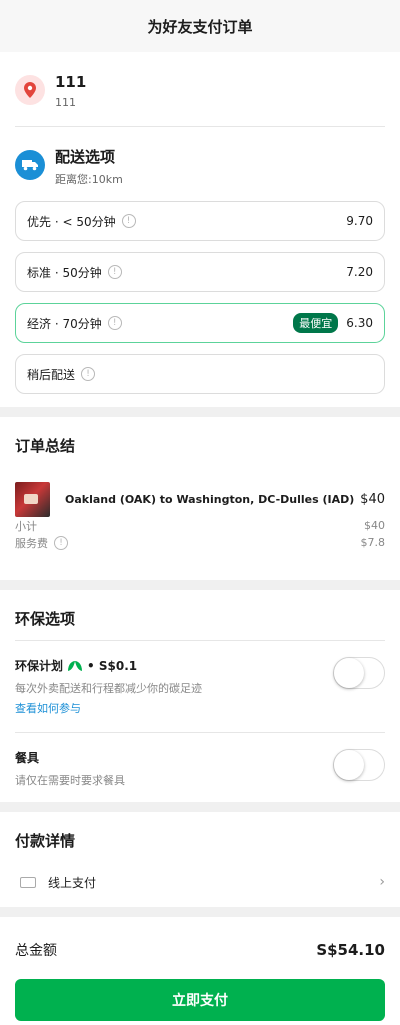  I want to click on eco-options-title: 环保选项, so click(200, 615).